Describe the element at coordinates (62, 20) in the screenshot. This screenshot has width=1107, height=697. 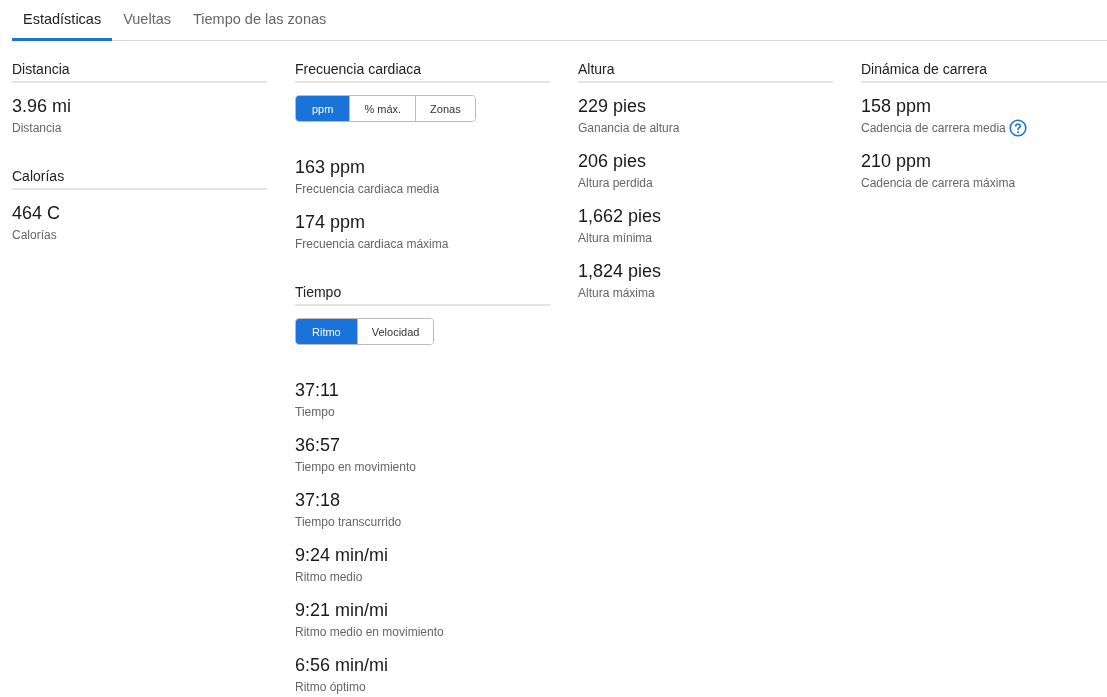
I see `tab: Estadísticas` at that location.